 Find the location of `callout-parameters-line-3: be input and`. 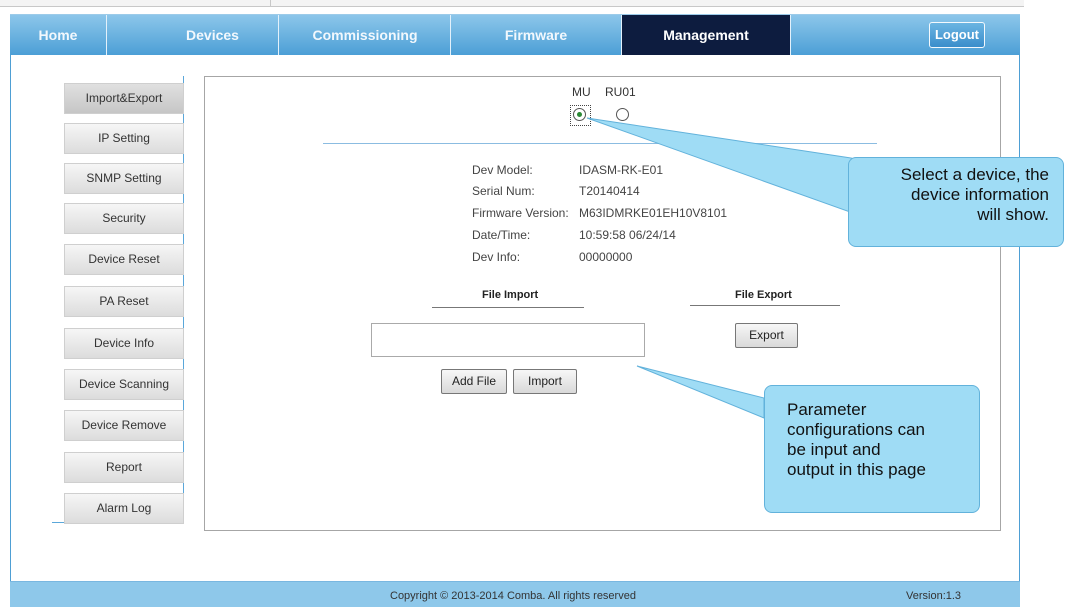

callout-parameters-line-3: be input and is located at coordinates (834, 449).